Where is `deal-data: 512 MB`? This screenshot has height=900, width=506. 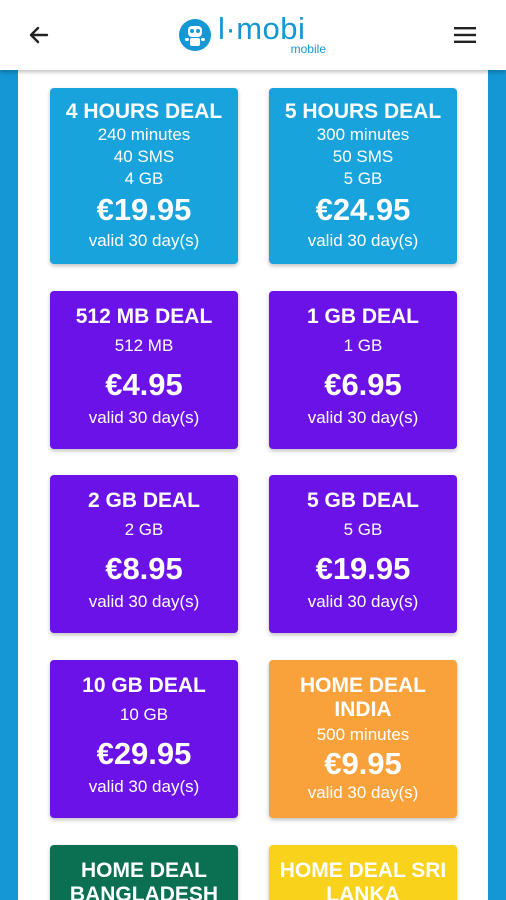
deal-data: 512 MB is located at coordinates (144, 345).